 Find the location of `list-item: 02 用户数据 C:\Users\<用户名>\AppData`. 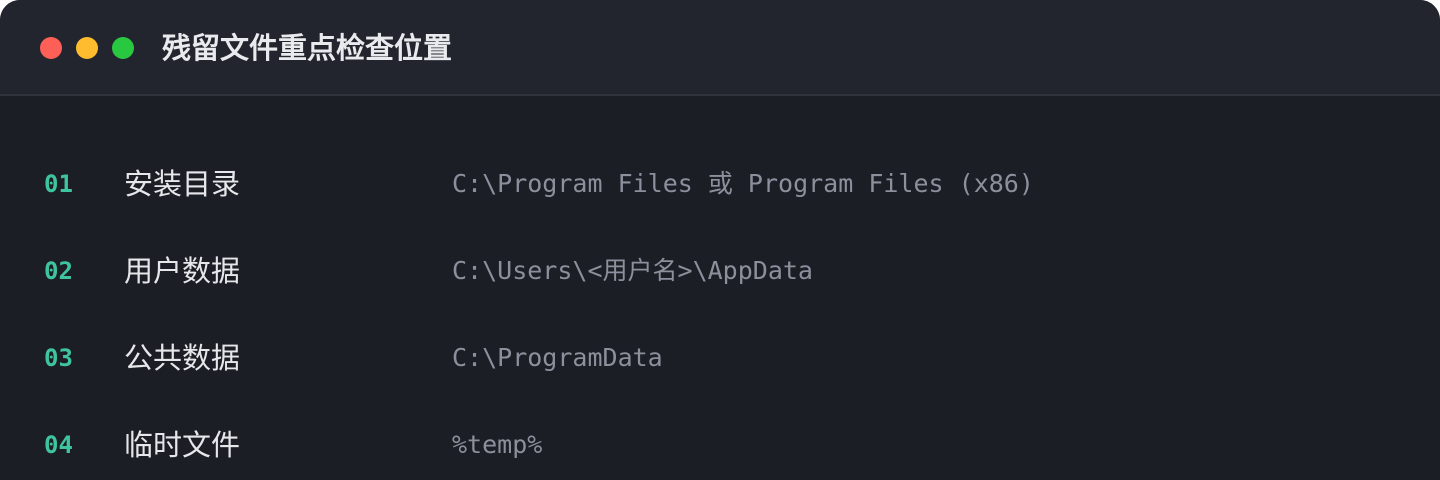

list-item: 02 用户数据 C:\Users\<用户名>\AppData is located at coordinates (720, 271).